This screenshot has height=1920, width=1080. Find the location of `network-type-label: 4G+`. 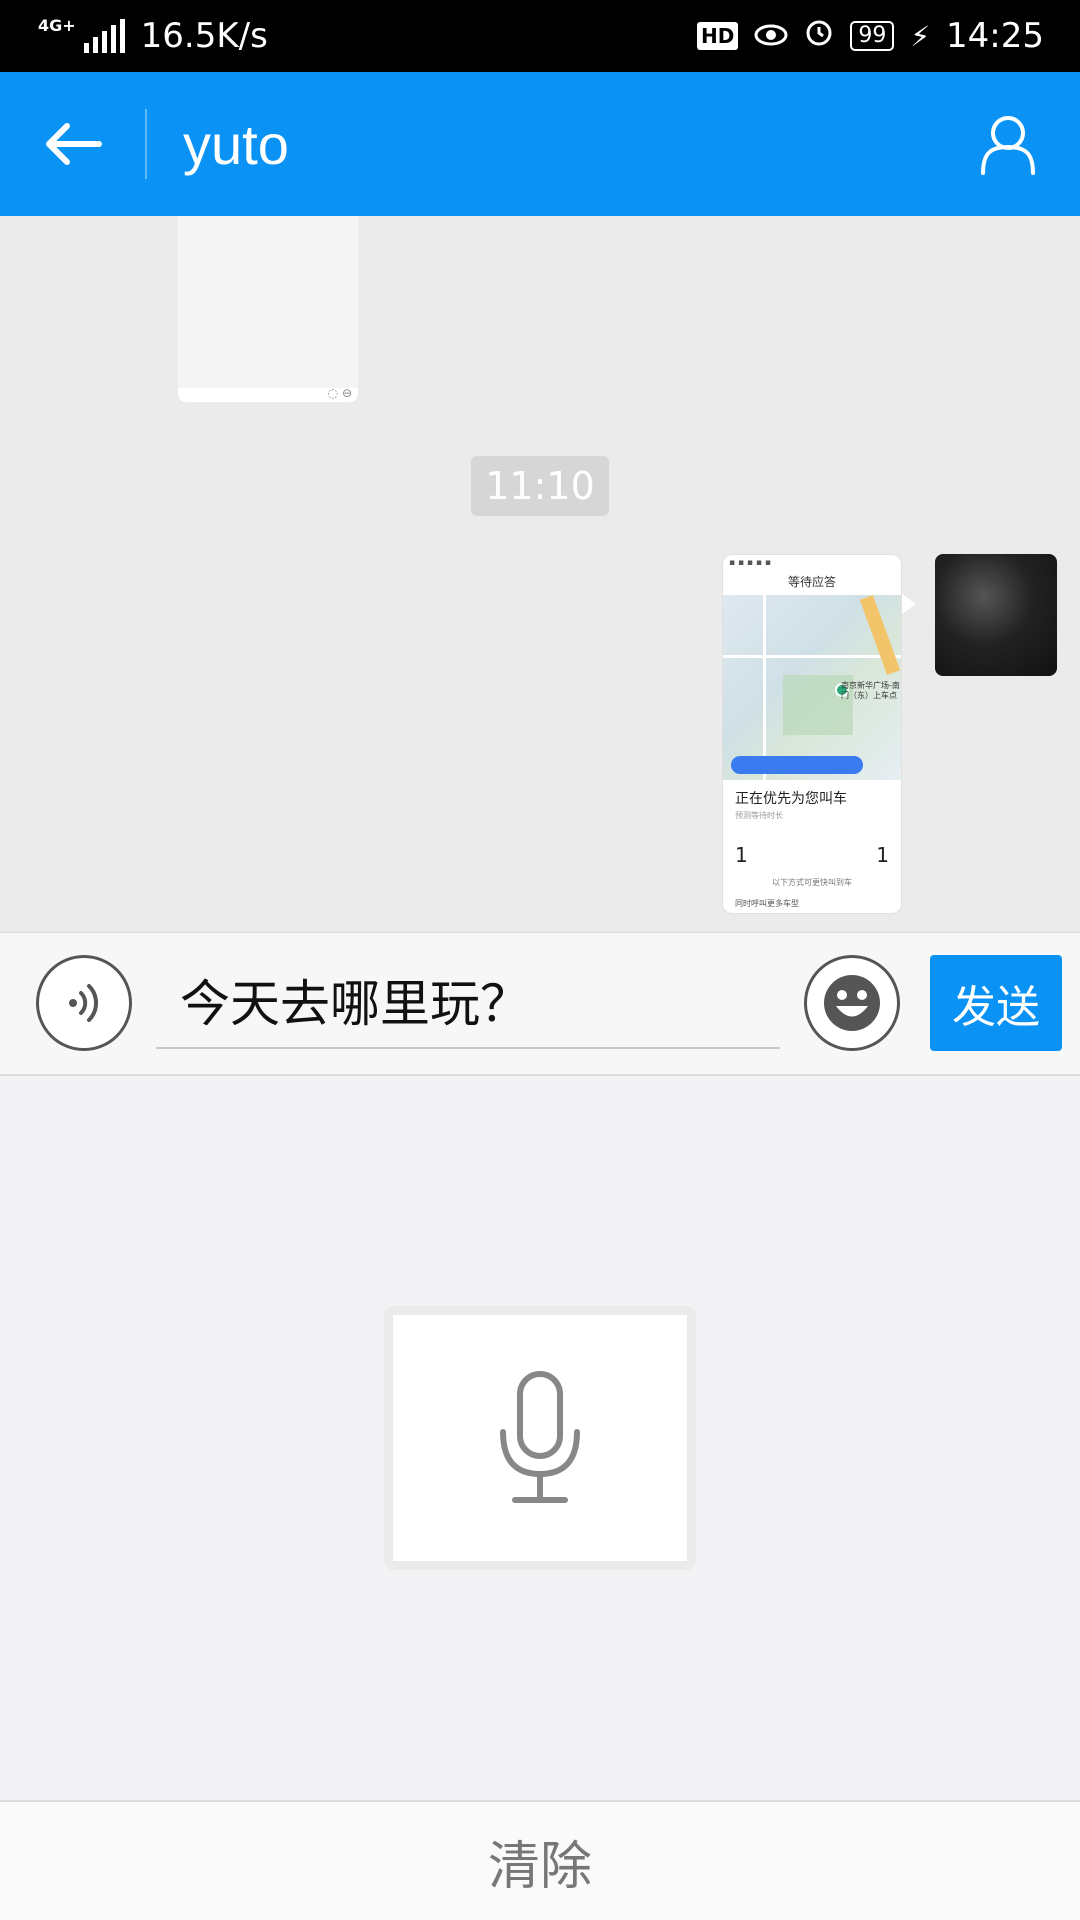

network-type-label: 4G+ is located at coordinates (57, 25).